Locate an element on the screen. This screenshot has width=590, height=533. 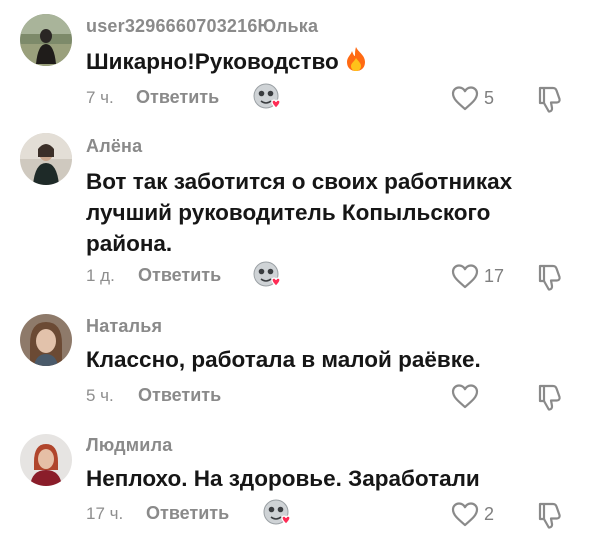
comment-time: 7 ч. is located at coordinates (100, 97).